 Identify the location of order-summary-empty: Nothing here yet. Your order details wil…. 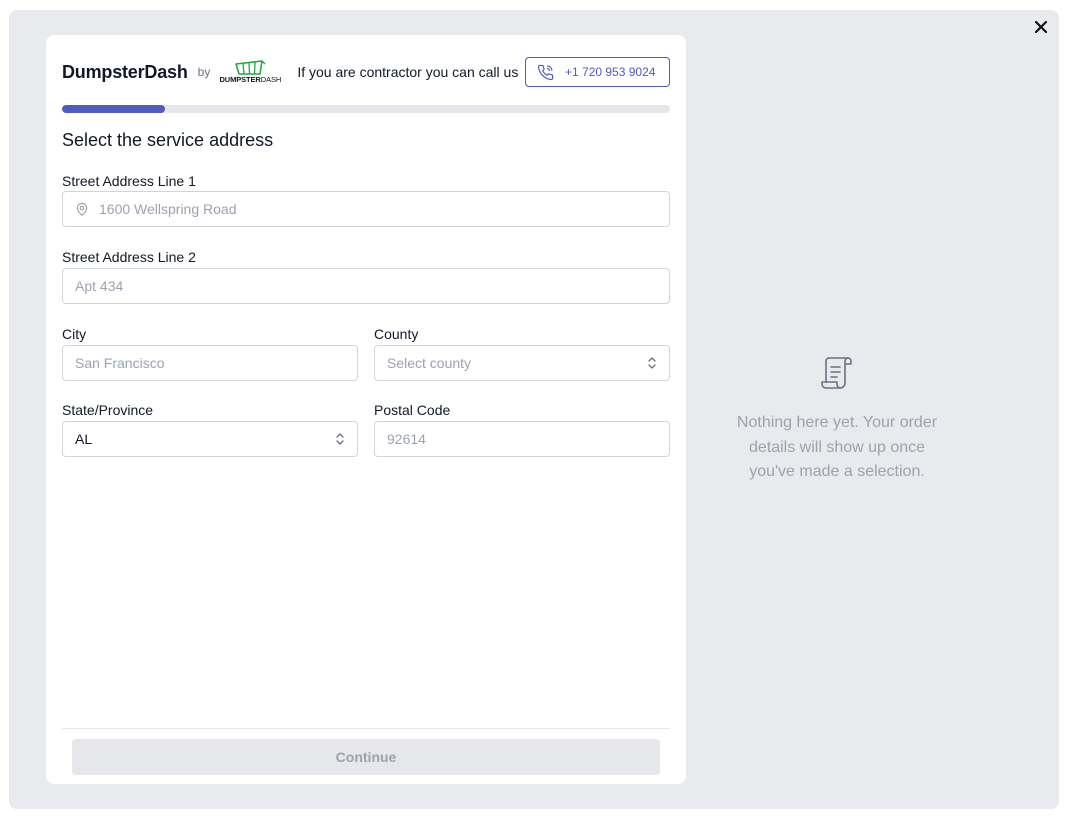
(837, 420).